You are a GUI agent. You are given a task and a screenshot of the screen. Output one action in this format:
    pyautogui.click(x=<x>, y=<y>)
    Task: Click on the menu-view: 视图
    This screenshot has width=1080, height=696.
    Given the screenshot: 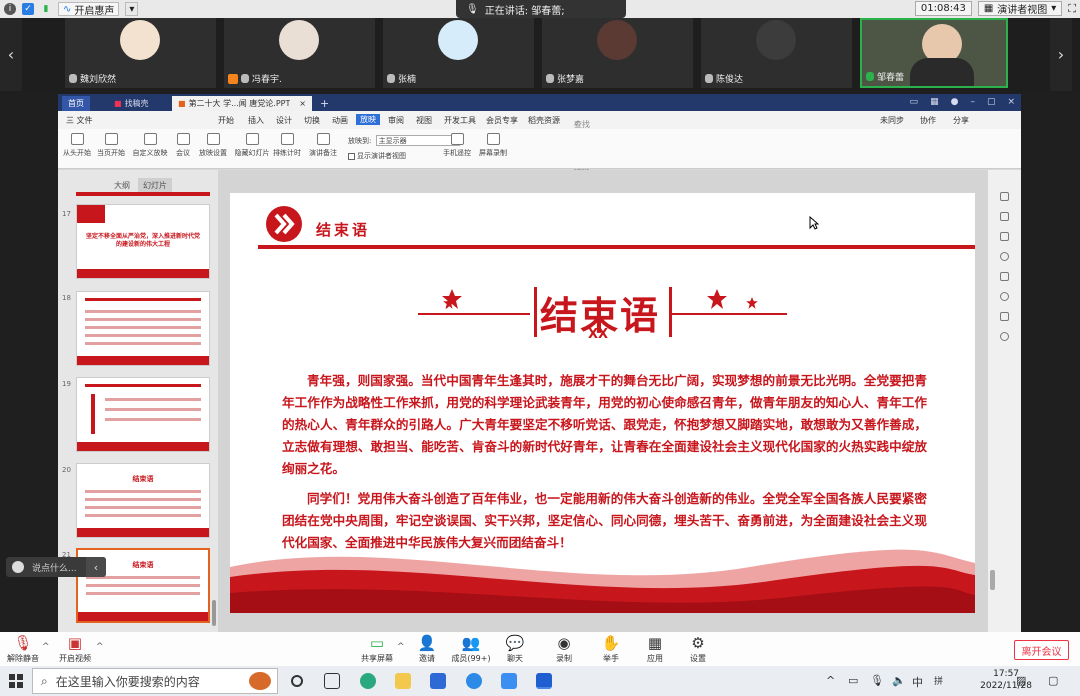 What is the action you would take?
    pyautogui.click(x=424, y=120)
    